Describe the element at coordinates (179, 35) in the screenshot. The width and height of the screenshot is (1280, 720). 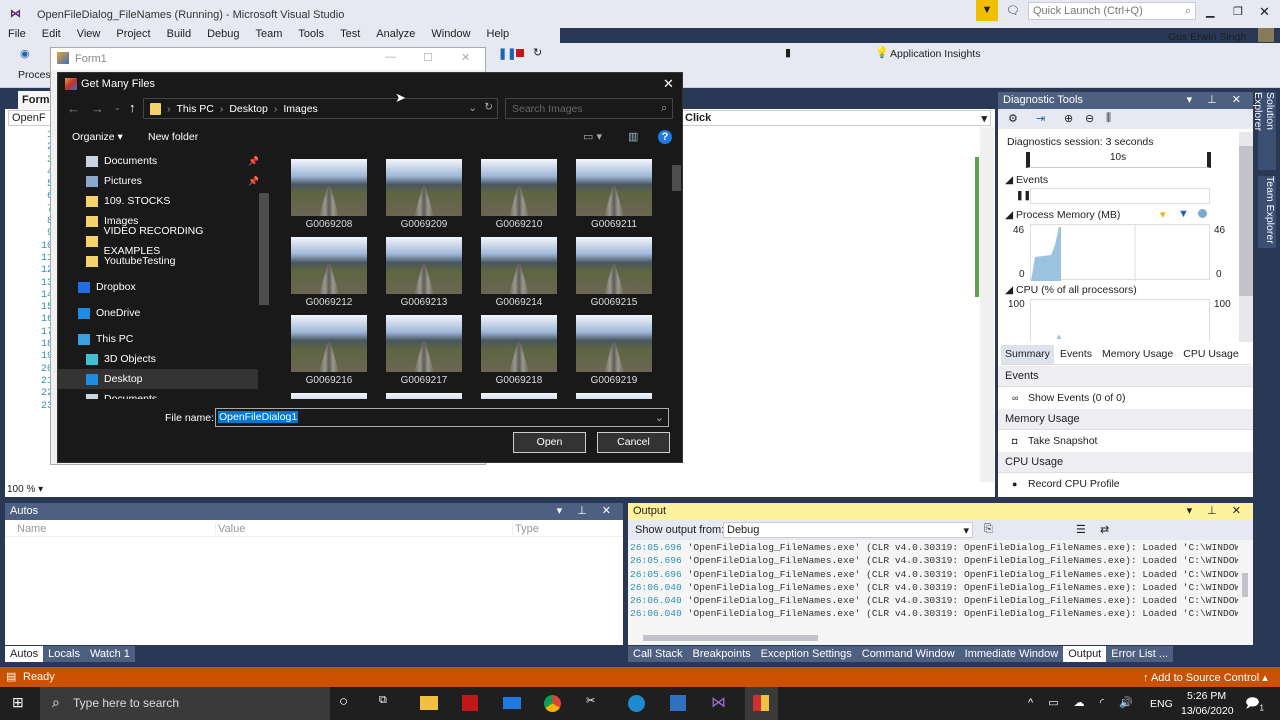
I see `menu-build: Build` at that location.